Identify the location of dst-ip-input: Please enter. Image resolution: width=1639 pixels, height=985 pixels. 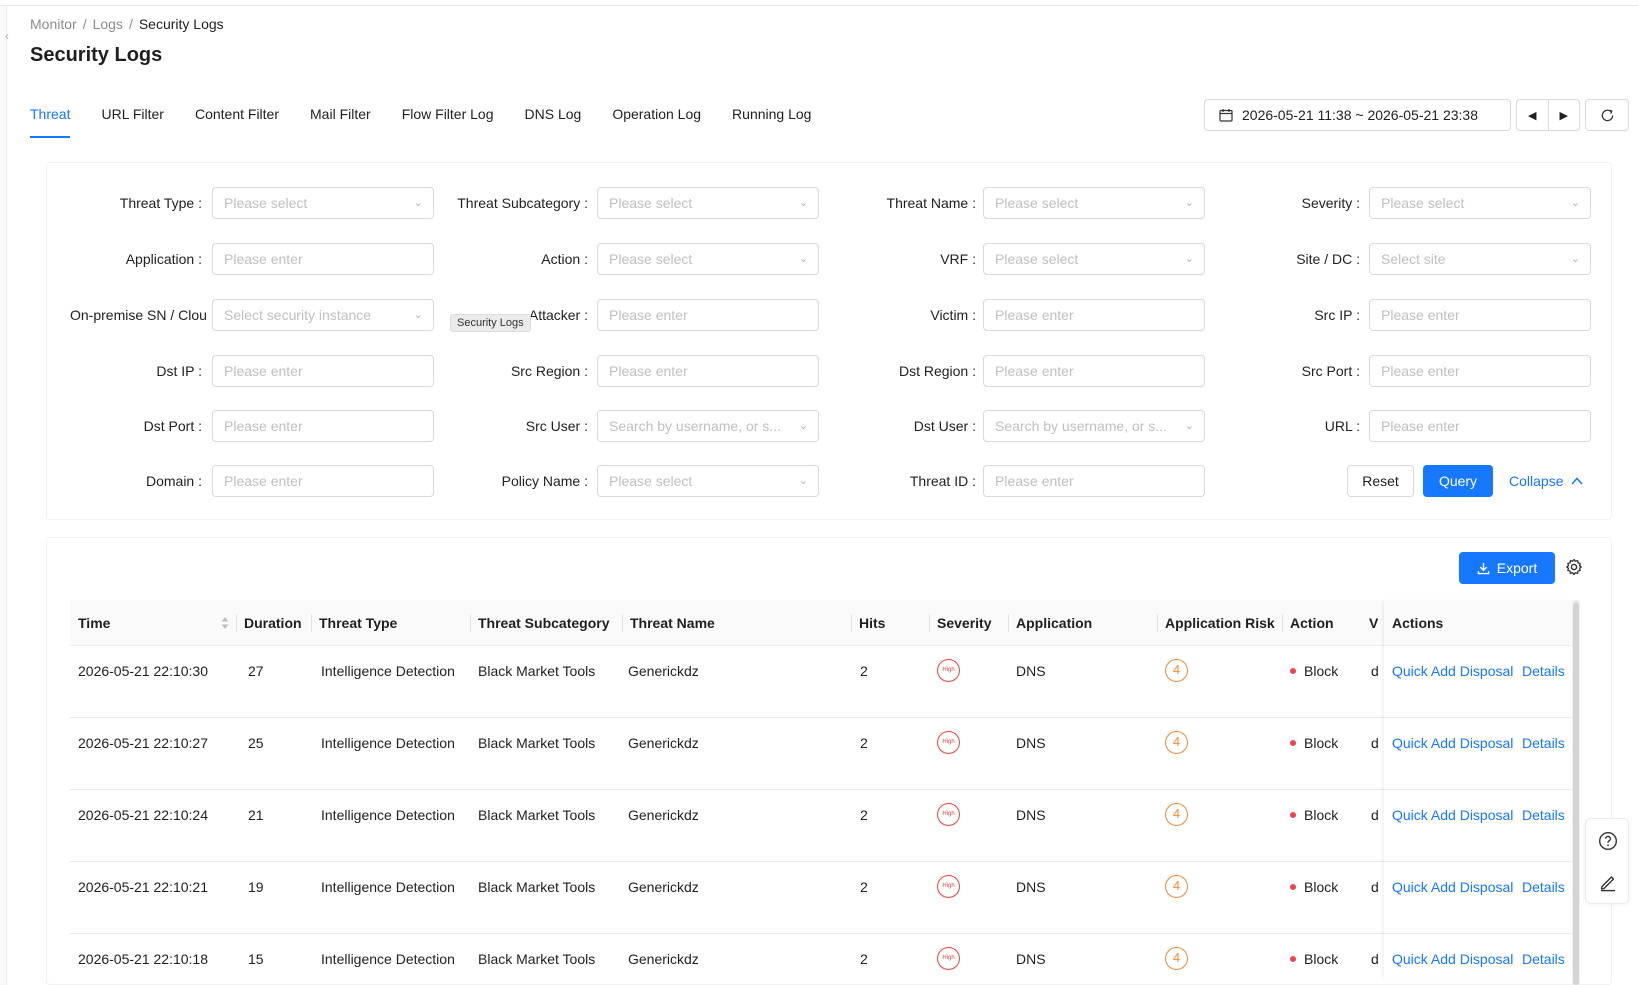
(323, 371).